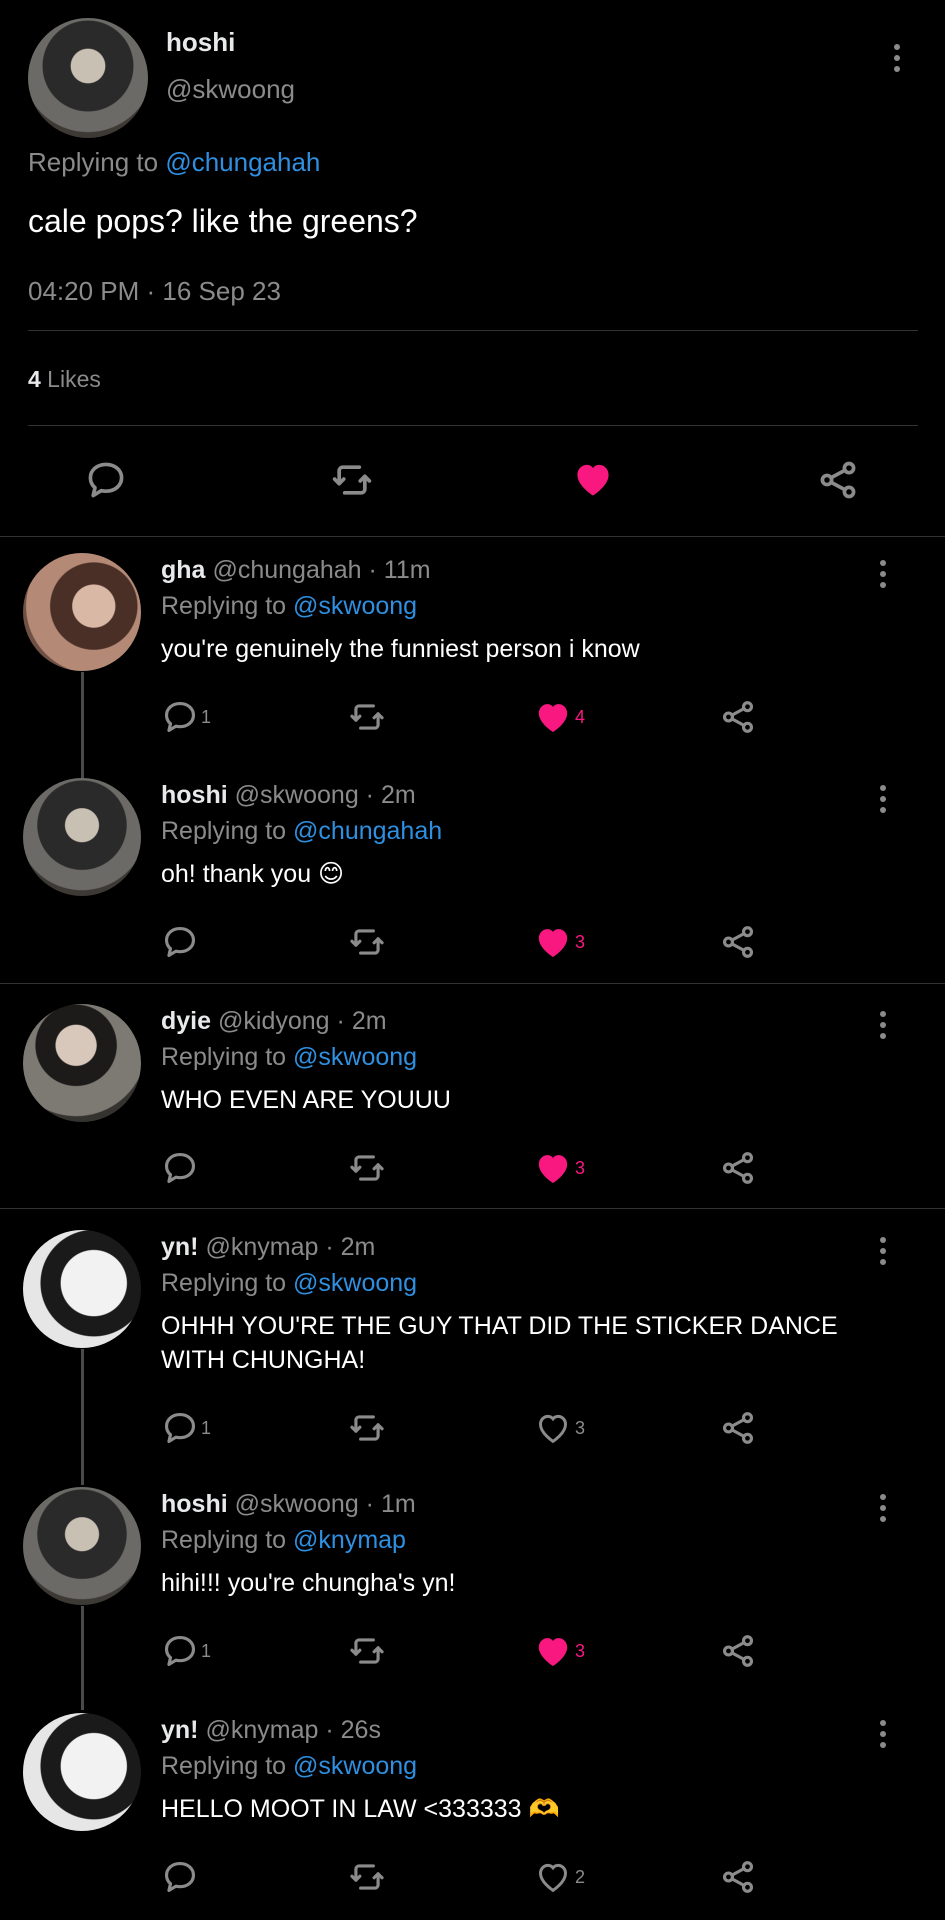 The image size is (945, 1920). Describe the element at coordinates (361, 1730) in the screenshot. I see `reply-time: 26s` at that location.